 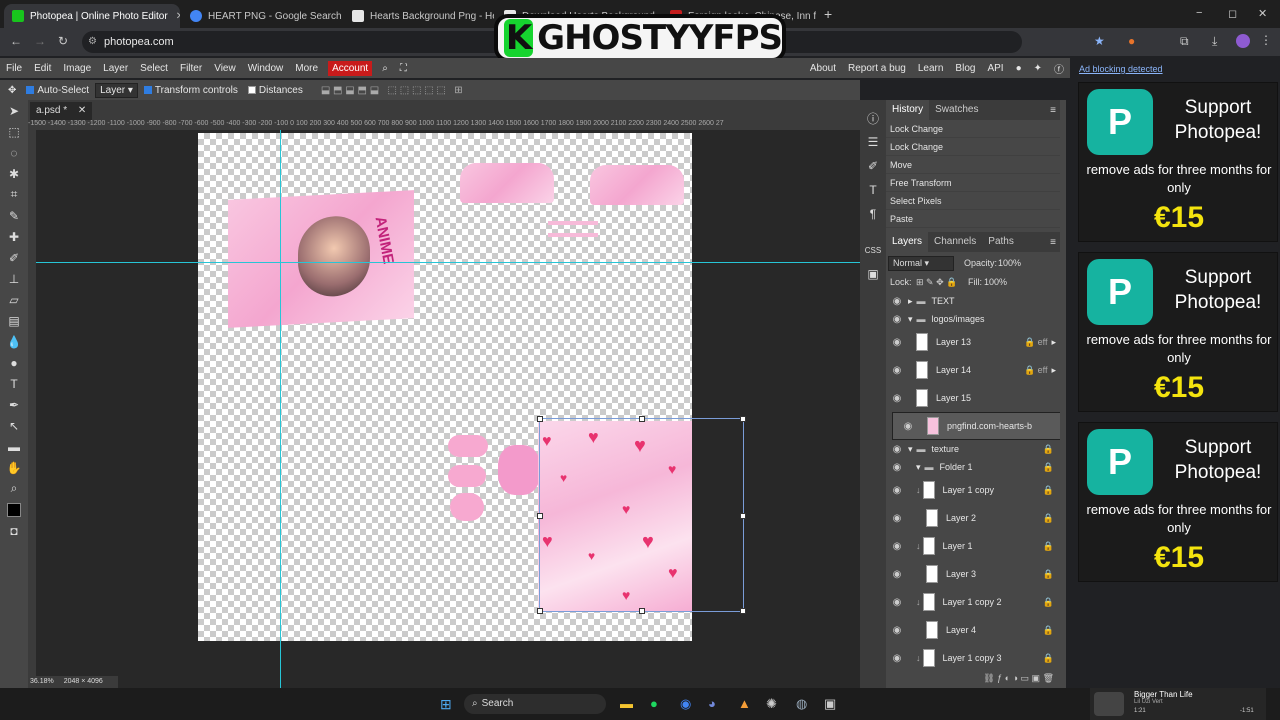 I want to click on hand-tool-icon: ✋, so click(x=14, y=467).